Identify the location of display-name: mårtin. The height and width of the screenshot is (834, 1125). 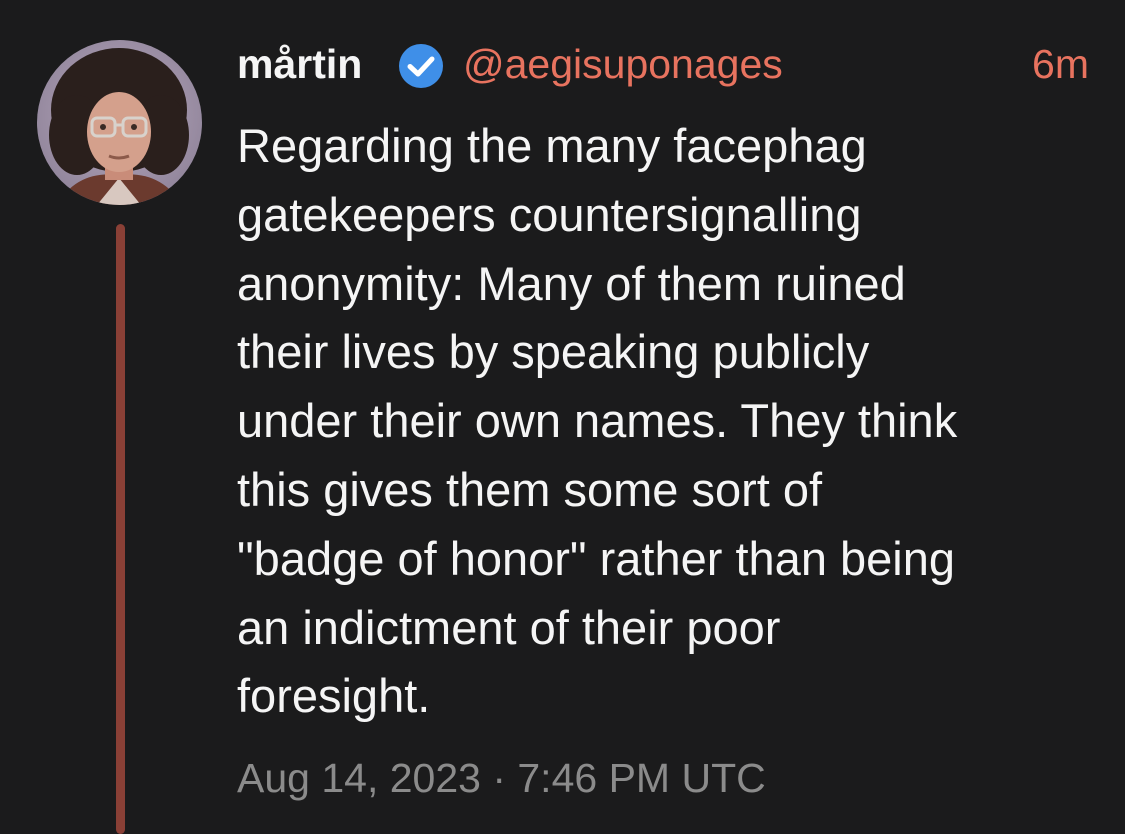
(299, 64).